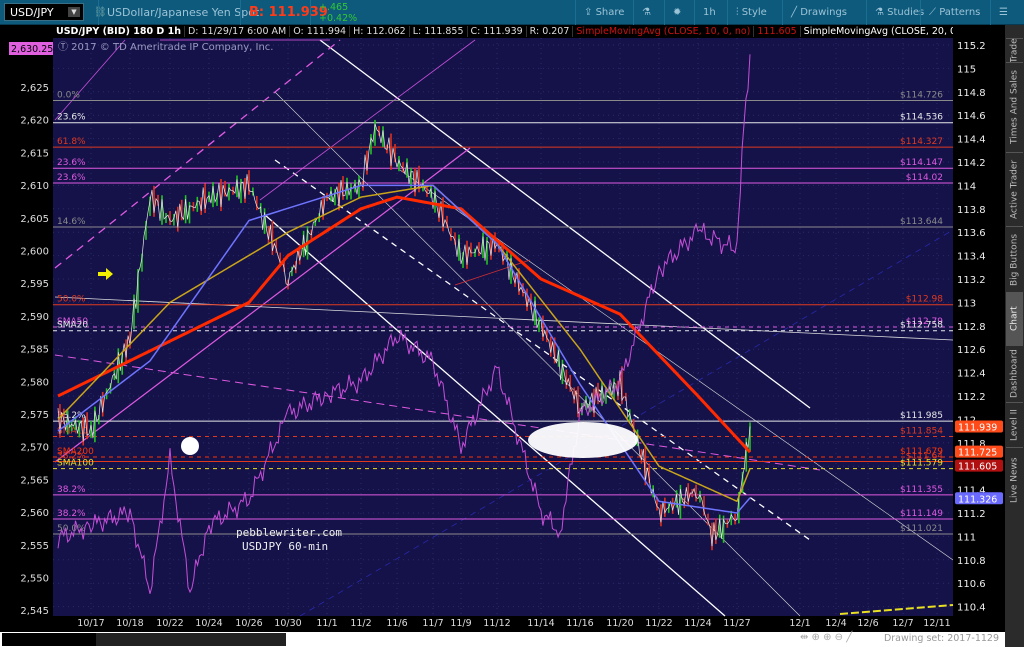 This screenshot has width=1024, height=647. I want to click on bottom-bar: ⇹ ⊕ ⊕ ⊖ ╱ Drawing set: 2017-1129, so click(502, 638).